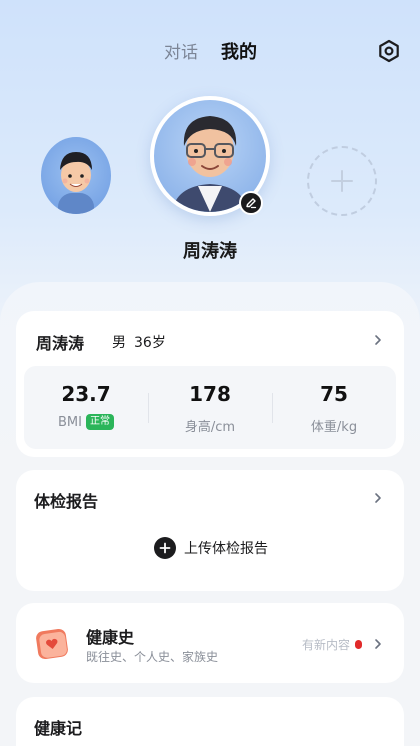 The image size is (420, 746). Describe the element at coordinates (239, 51) in the screenshot. I see `tab-me: 我的` at that location.